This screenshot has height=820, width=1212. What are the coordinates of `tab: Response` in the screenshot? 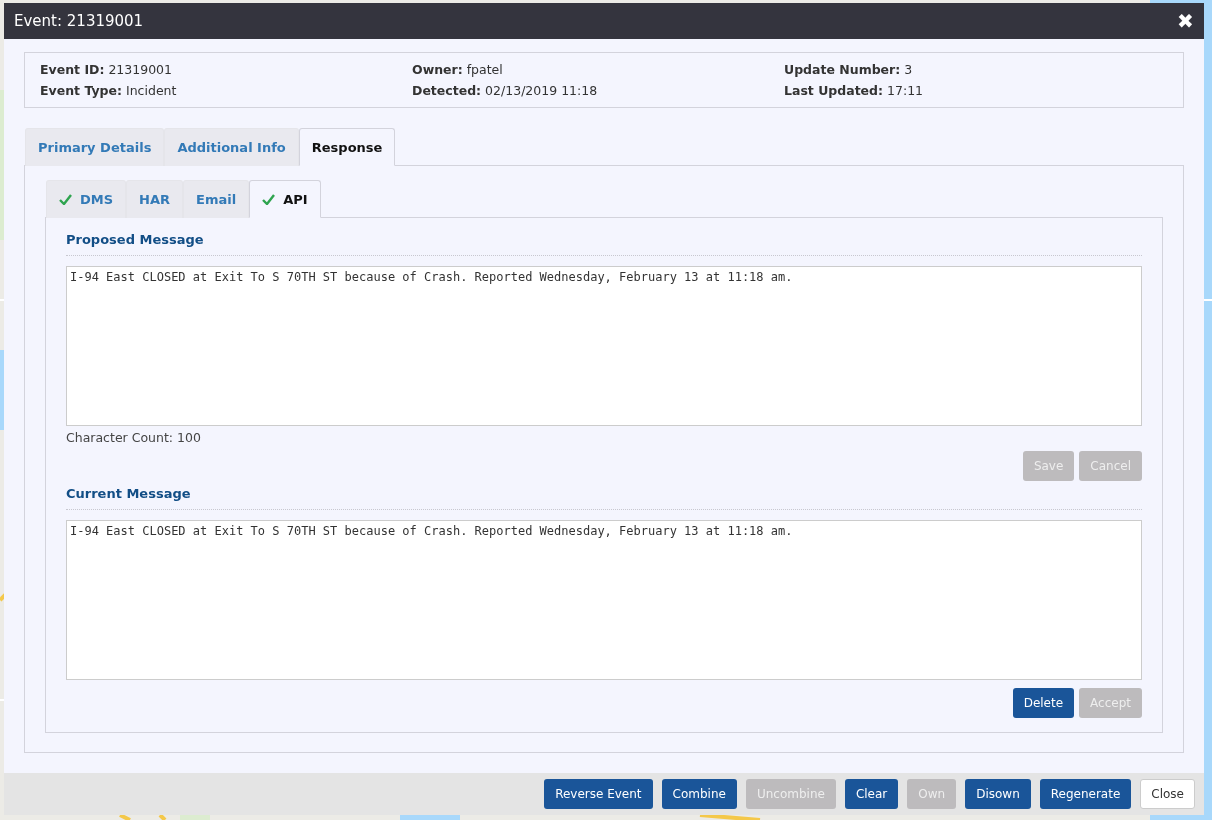 It's located at (347, 147).